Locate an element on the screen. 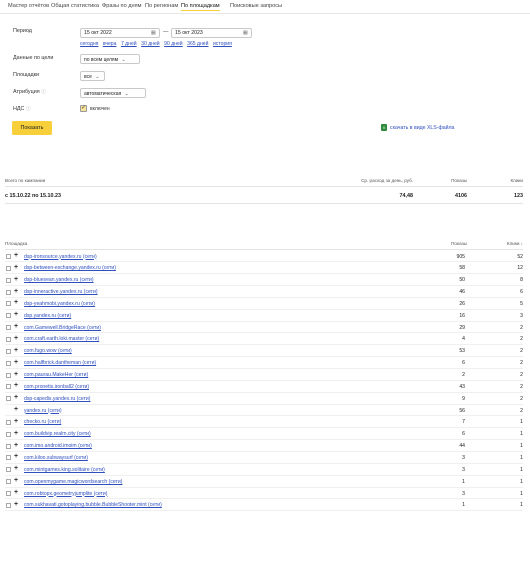  site-shows: 16 is located at coordinates (462, 315).